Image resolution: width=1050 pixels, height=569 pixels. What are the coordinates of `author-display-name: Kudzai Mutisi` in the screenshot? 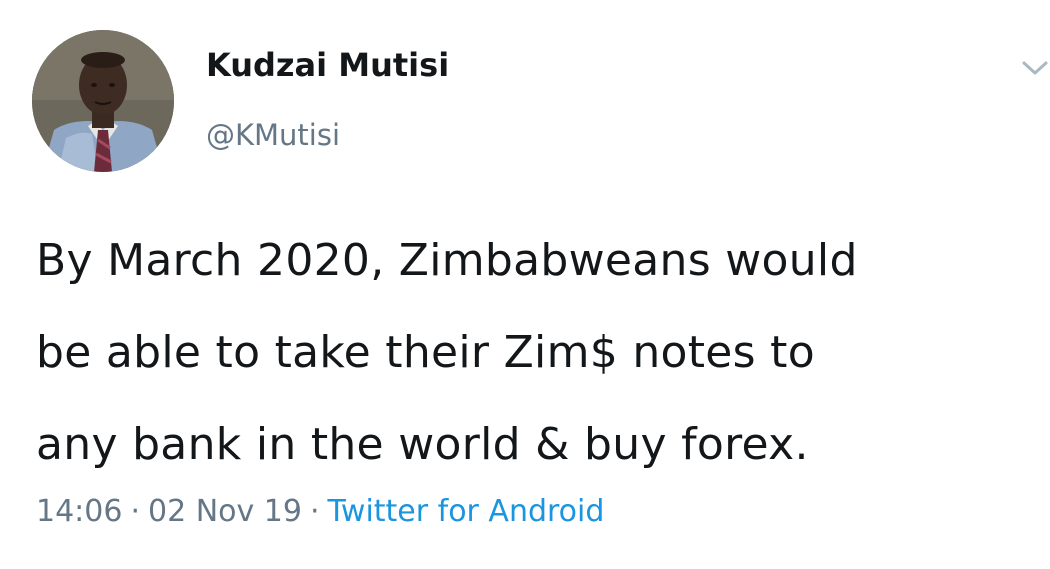 It's located at (327, 65).